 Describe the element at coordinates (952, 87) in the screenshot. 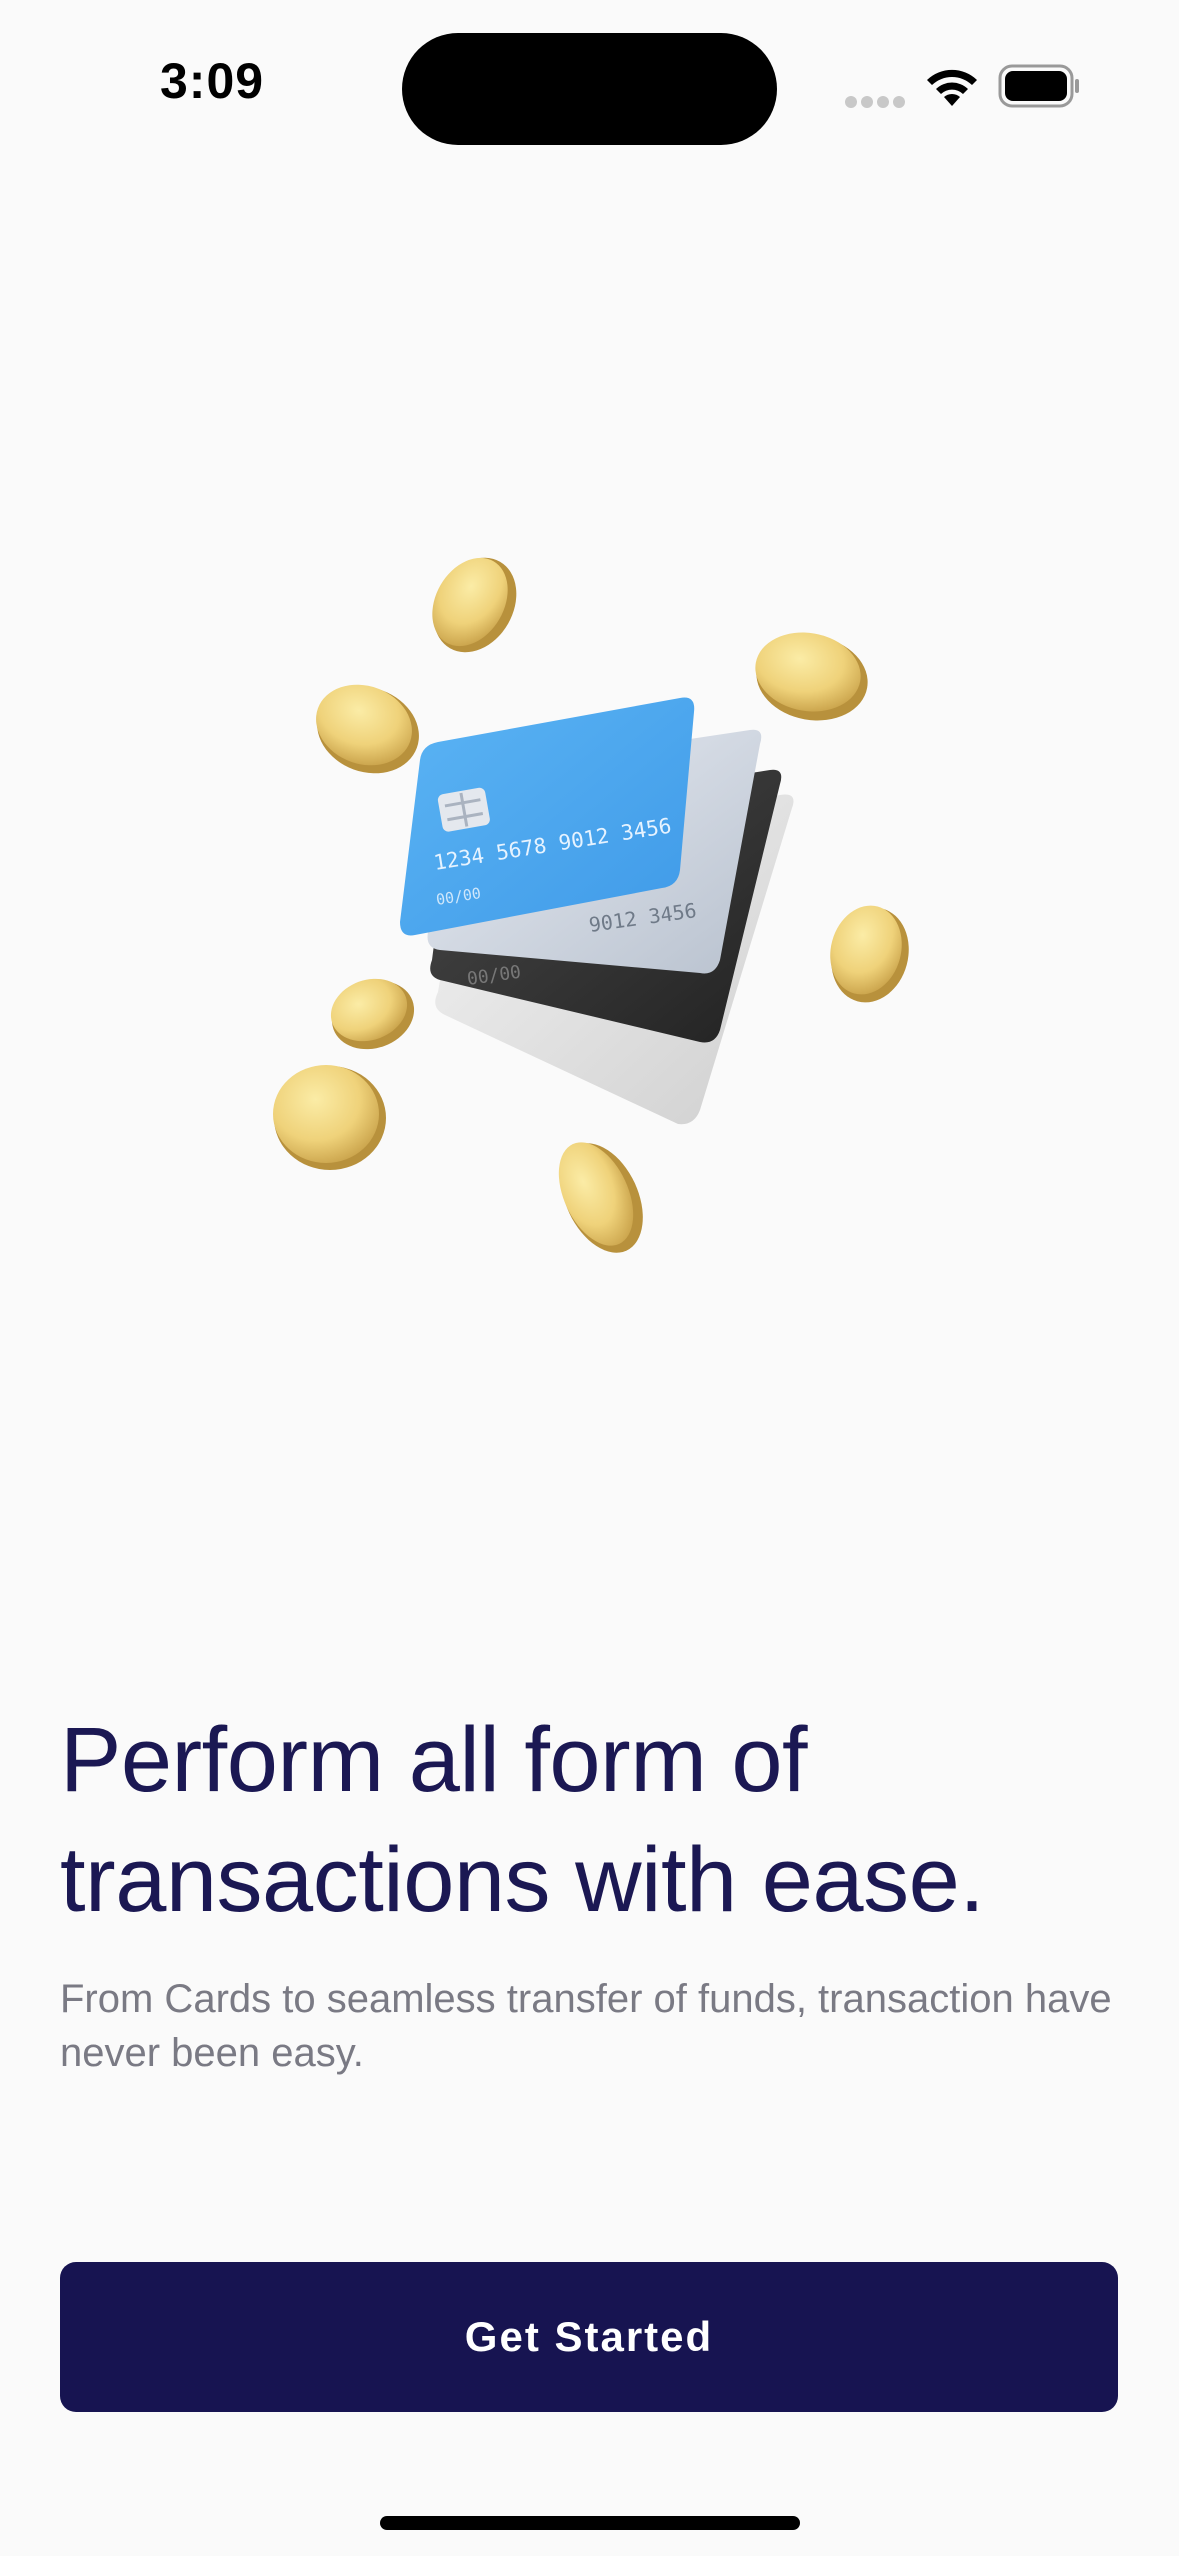

I see `wifi-icon` at that location.